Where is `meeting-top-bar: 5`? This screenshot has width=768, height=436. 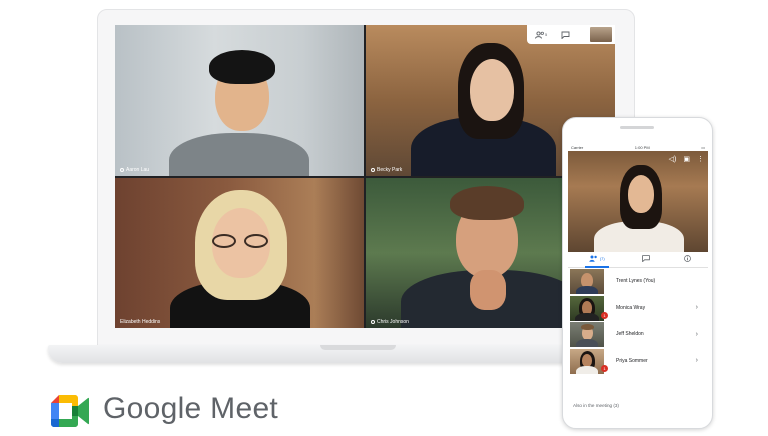 meeting-top-bar: 5 is located at coordinates (571, 34).